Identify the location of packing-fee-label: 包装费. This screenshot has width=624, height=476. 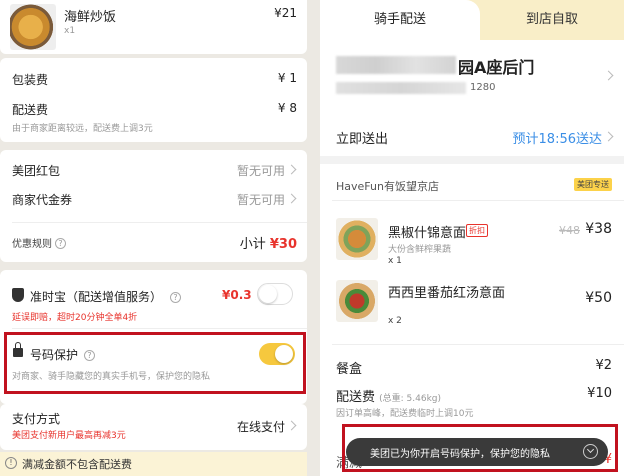
(30, 80).